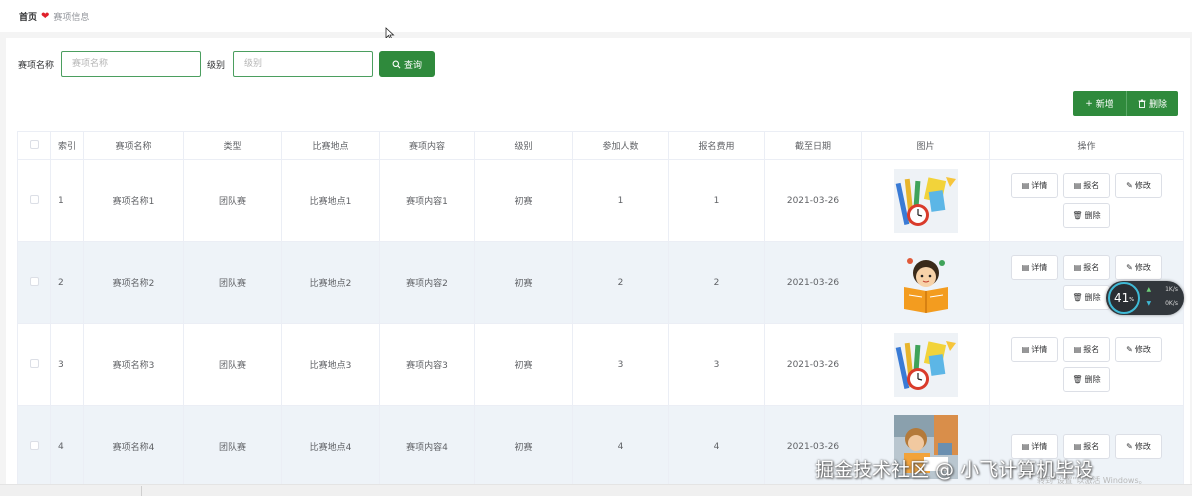  I want to click on add-button: + 新增, so click(1099, 103).